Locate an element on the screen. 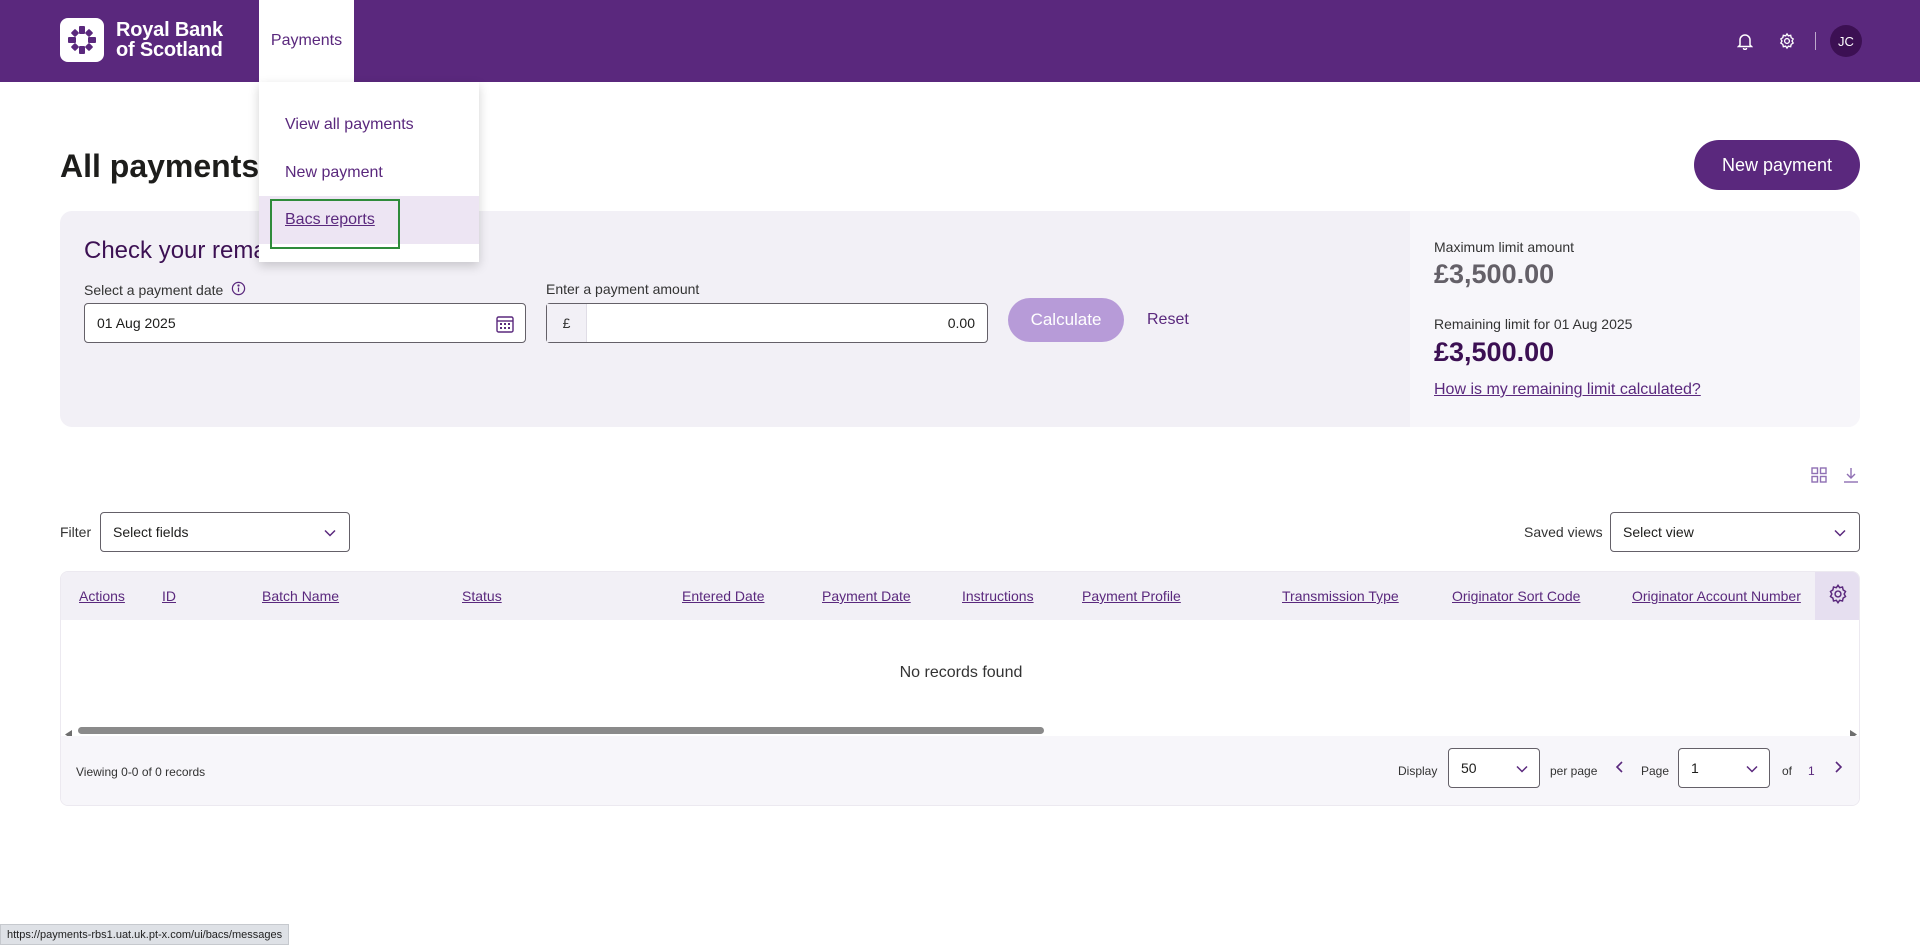 Image resolution: width=1920 pixels, height=945 pixels. payment-date-value: 01 Aug 2025 is located at coordinates (136, 323).